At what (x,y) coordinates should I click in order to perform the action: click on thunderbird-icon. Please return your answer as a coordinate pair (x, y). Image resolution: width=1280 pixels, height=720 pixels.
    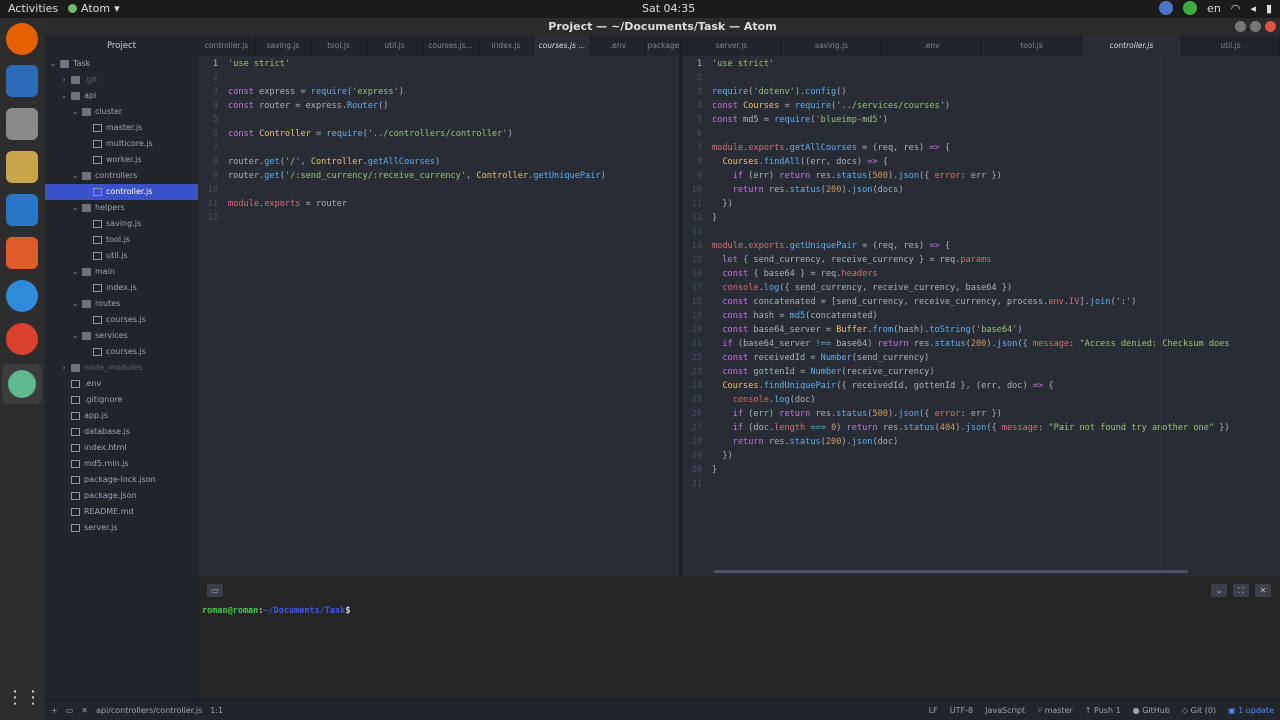
    Looking at the image, I should click on (22, 81).